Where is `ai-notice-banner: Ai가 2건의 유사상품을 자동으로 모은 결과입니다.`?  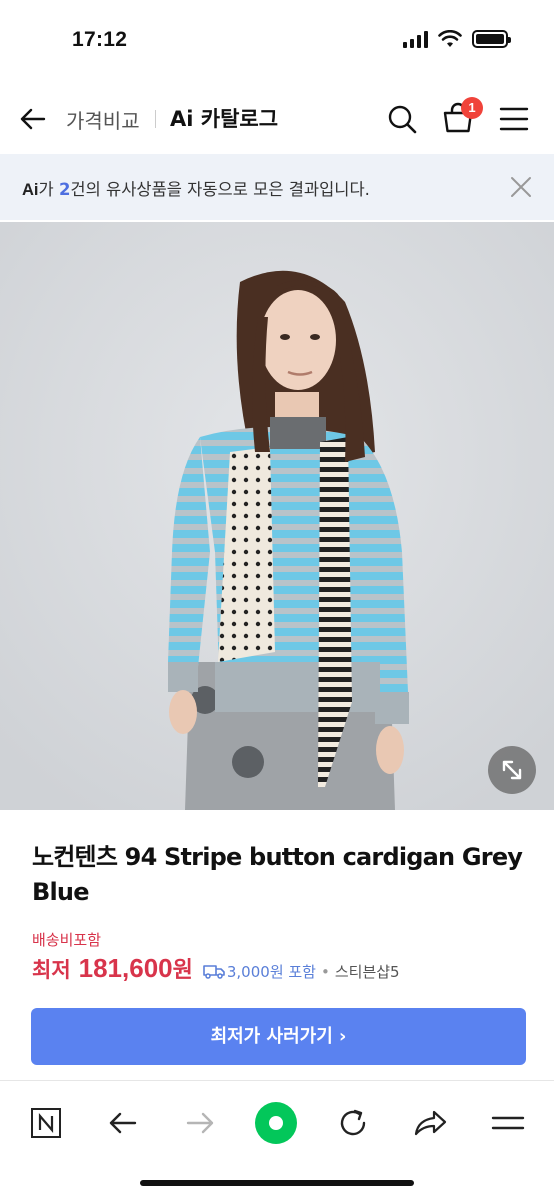
ai-notice-banner: Ai가 2건의 유사상품을 자동으로 모은 결과입니다. is located at coordinates (277, 187).